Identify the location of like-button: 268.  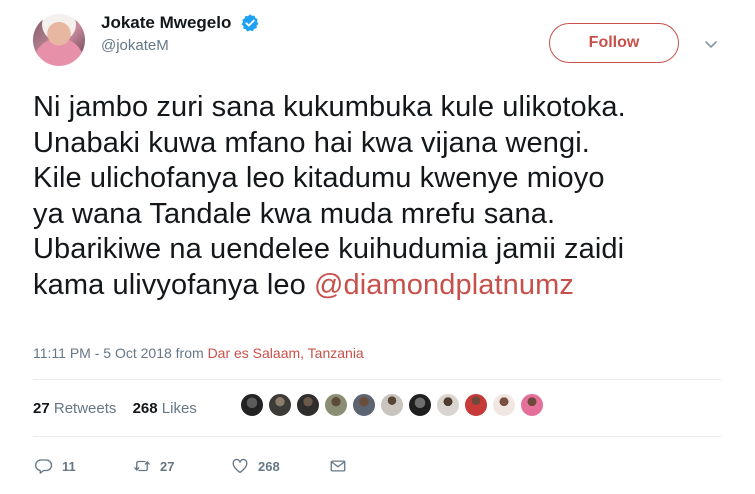
(255, 466).